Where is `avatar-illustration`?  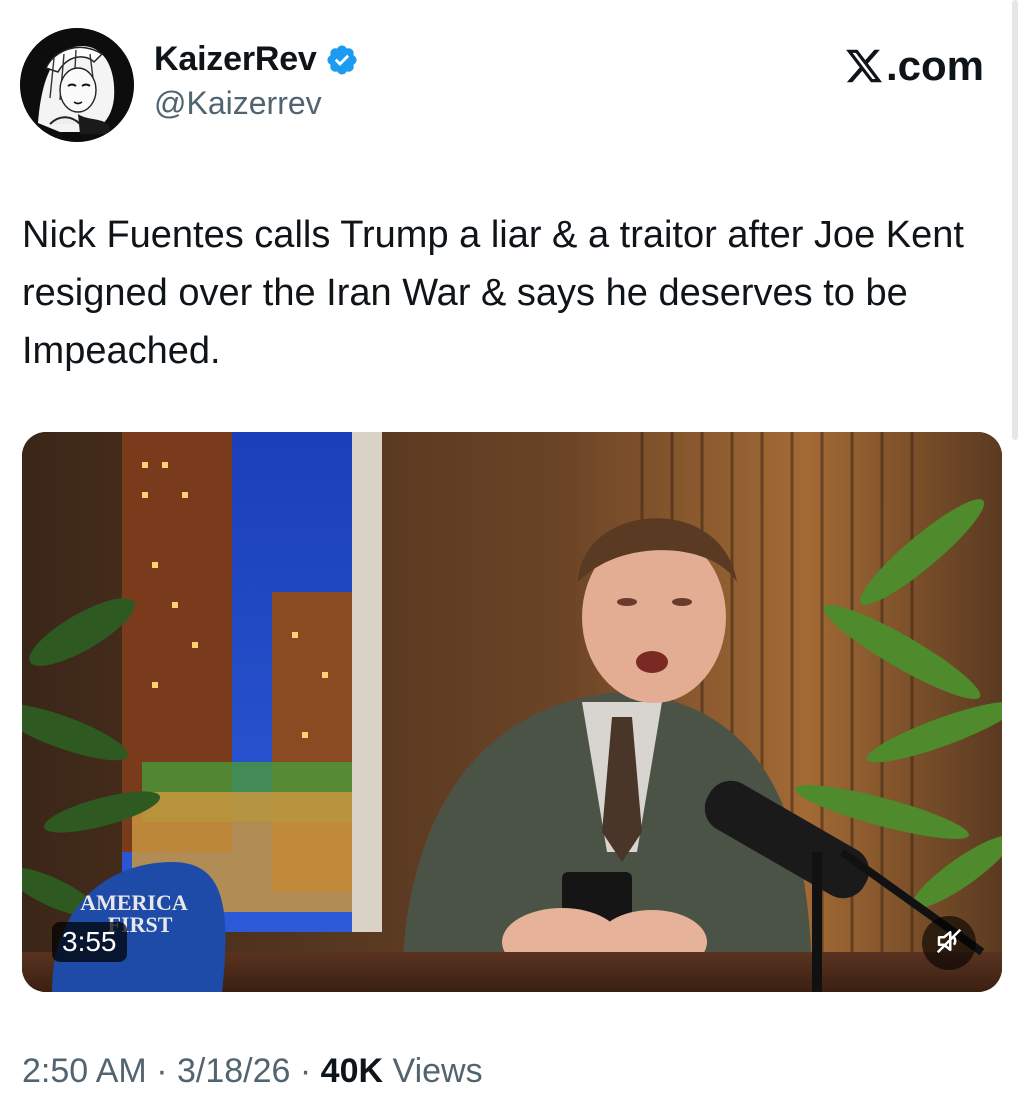
avatar-illustration is located at coordinates (77, 85).